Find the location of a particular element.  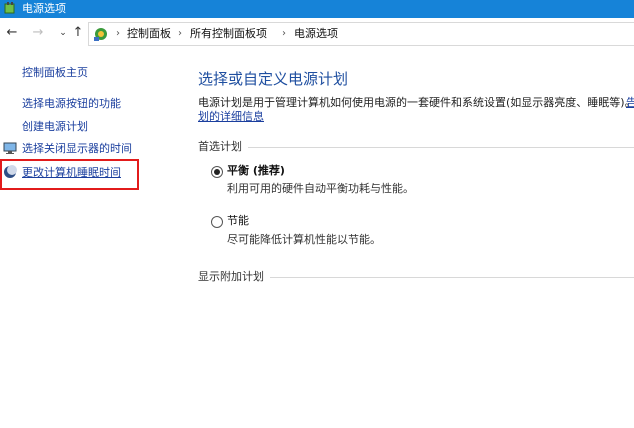

control-panel-icon is located at coordinates (100, 34).